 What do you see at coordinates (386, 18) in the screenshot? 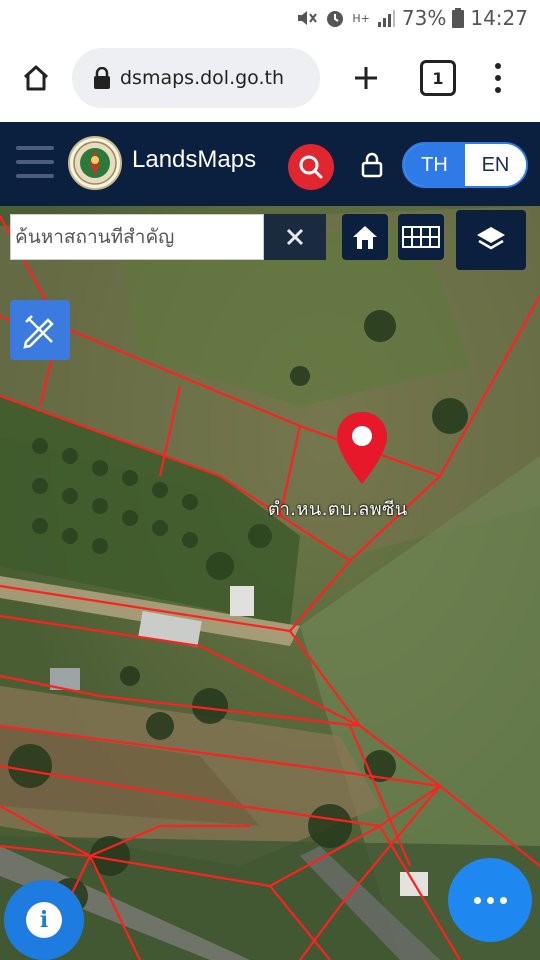
I see `signal-icon` at bounding box center [386, 18].